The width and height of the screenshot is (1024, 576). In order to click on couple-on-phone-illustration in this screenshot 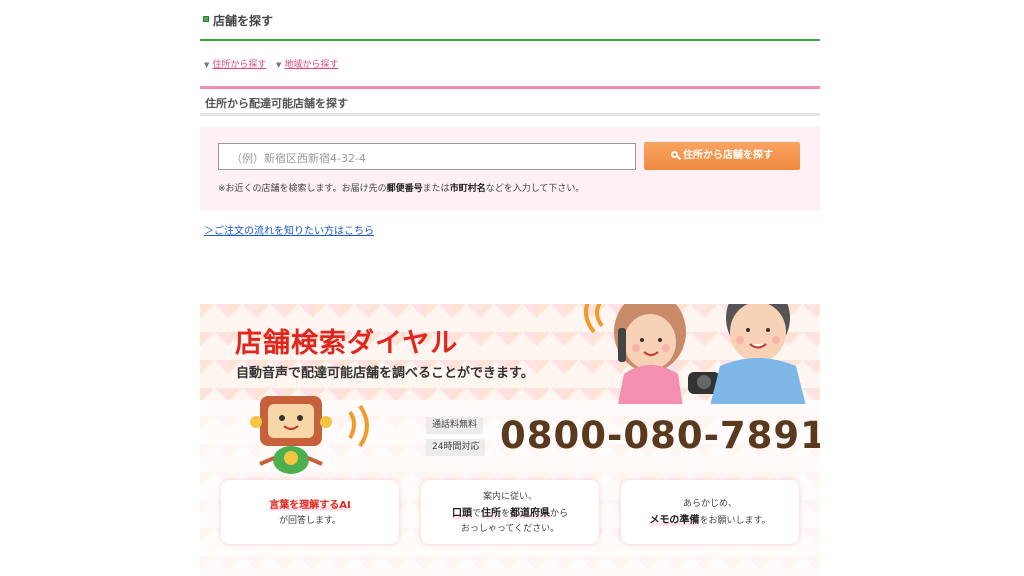, I will do `click(695, 354)`.